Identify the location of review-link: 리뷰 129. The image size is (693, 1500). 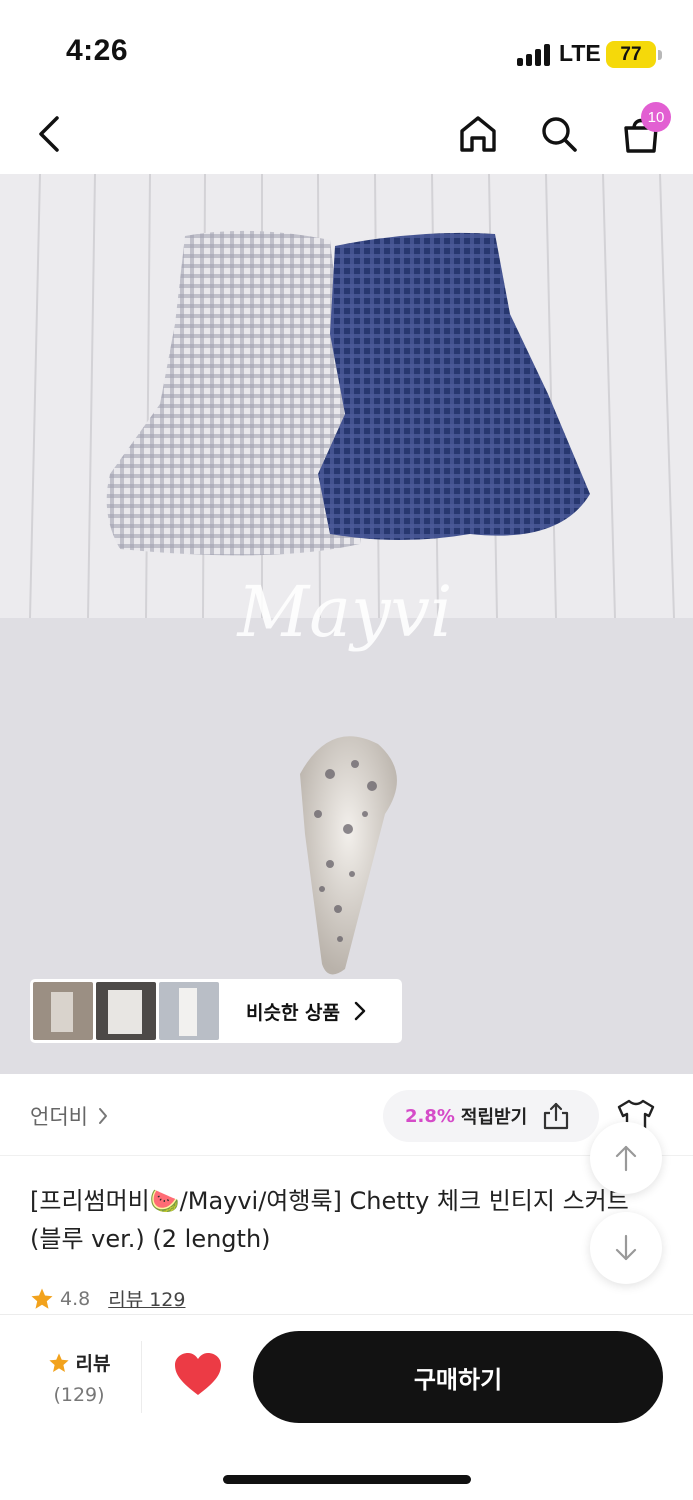
(146, 1298).